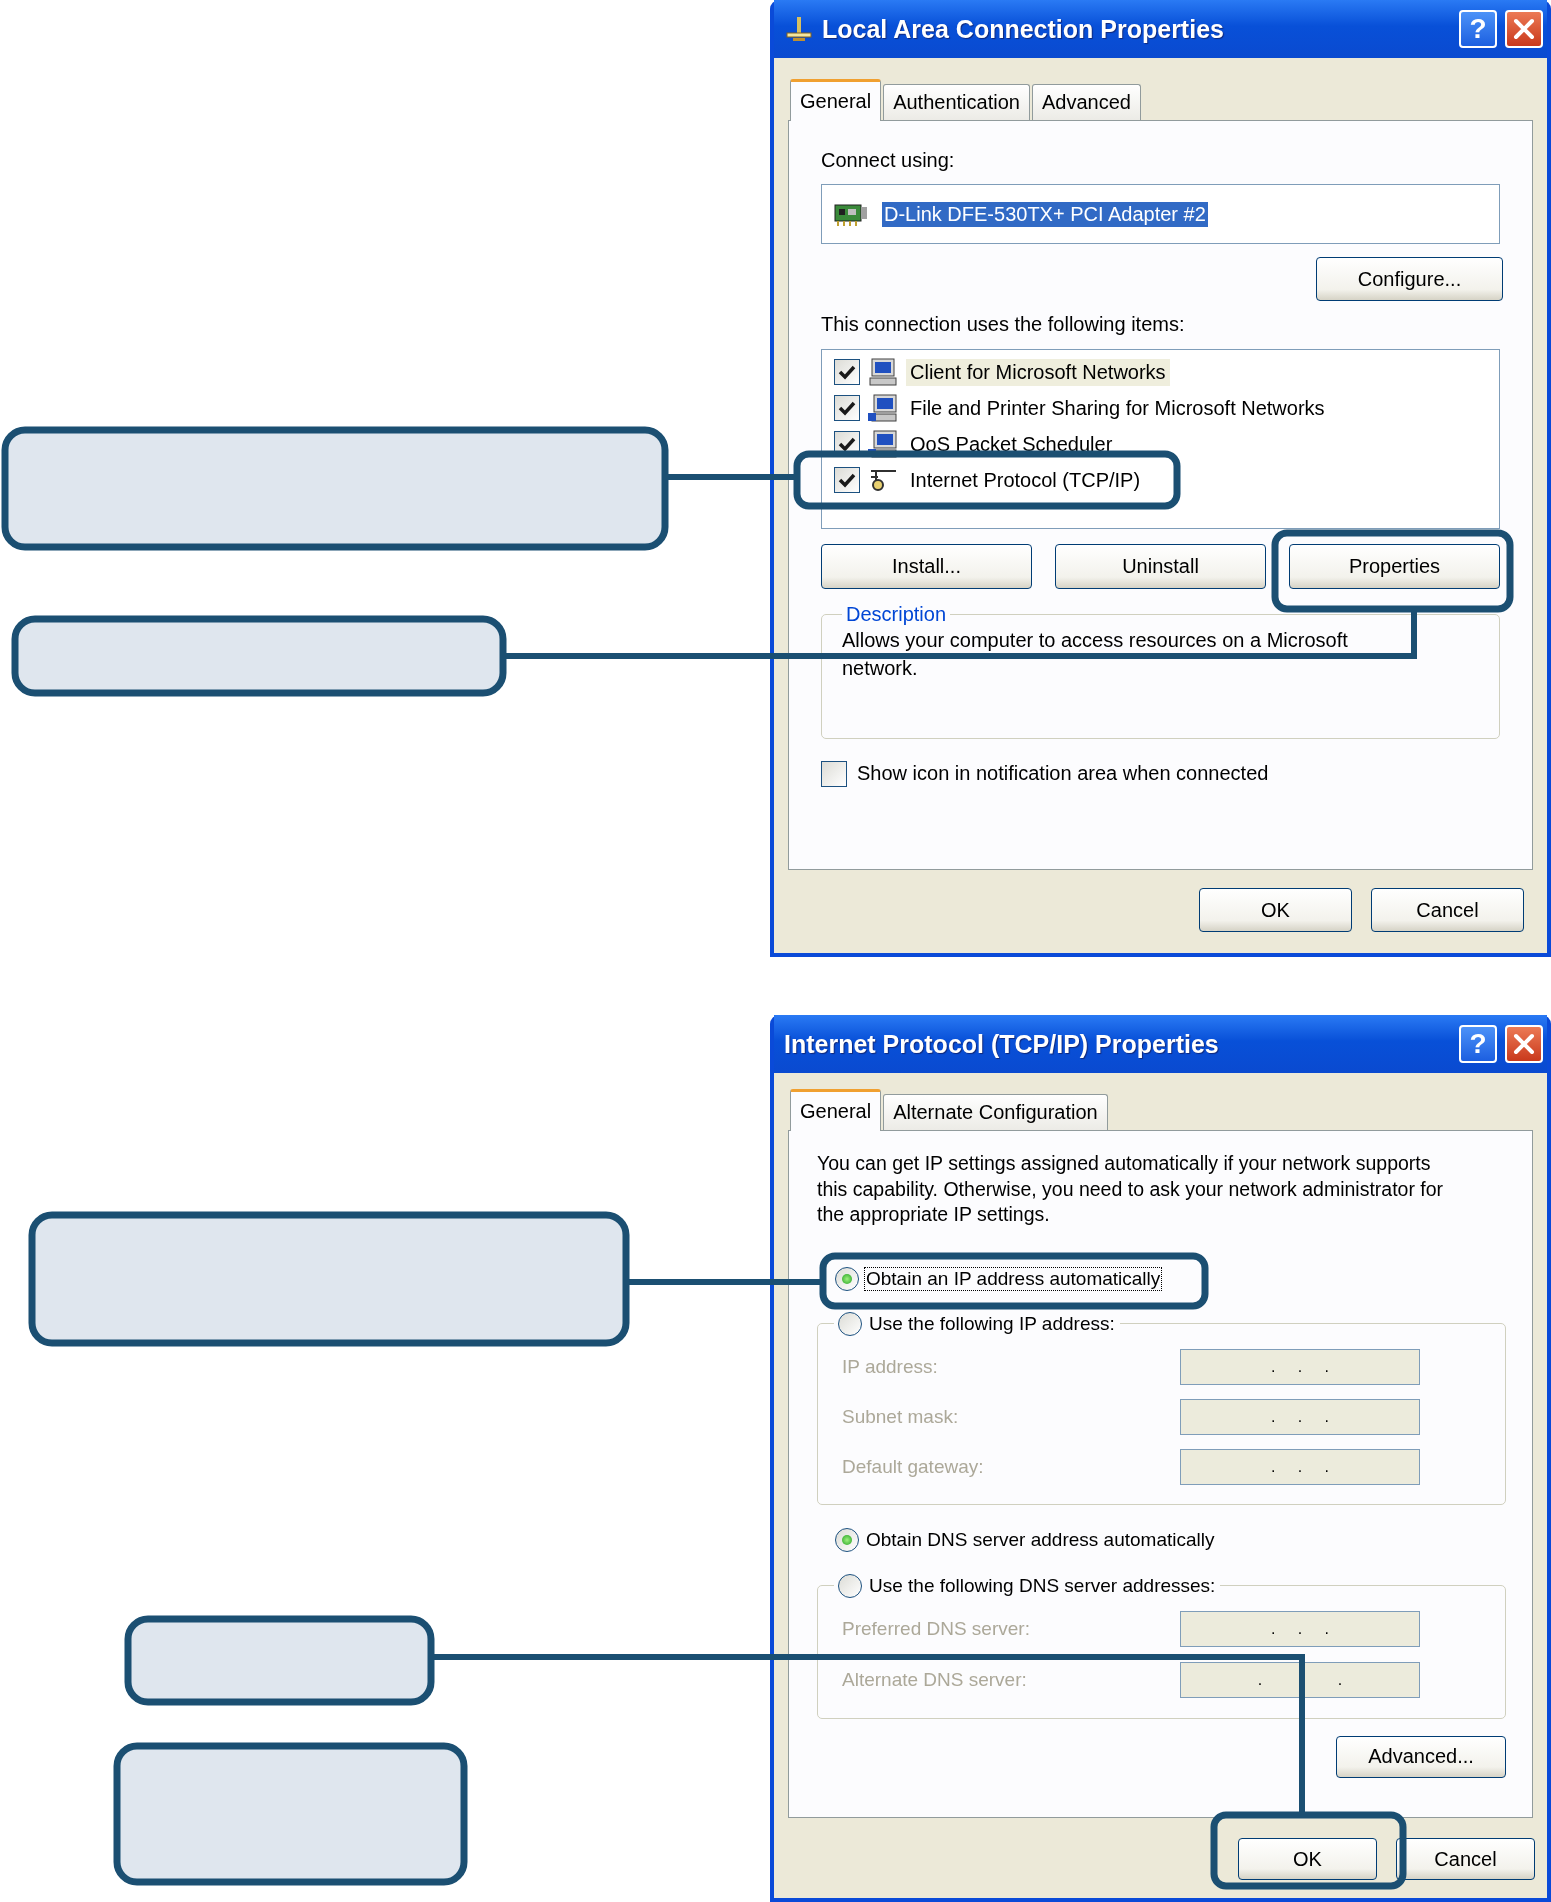  I want to click on list-label: This connection uses the following items:, so click(1003, 324).